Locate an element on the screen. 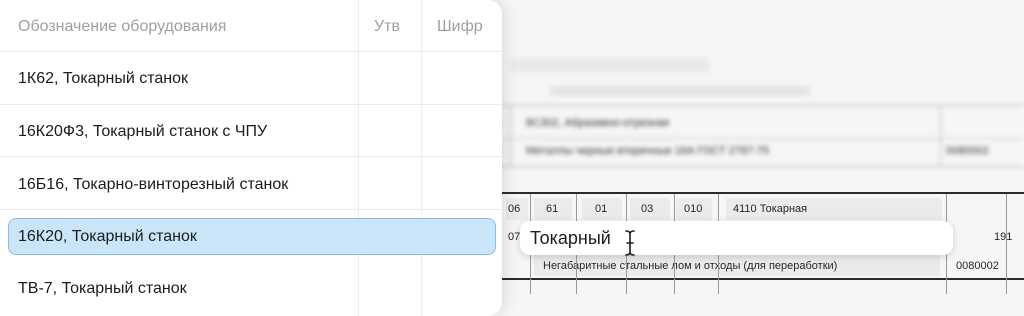 Image resolution: width=1024 pixels, height=316 pixels. form-column-line is located at coordinates (1006, 244).